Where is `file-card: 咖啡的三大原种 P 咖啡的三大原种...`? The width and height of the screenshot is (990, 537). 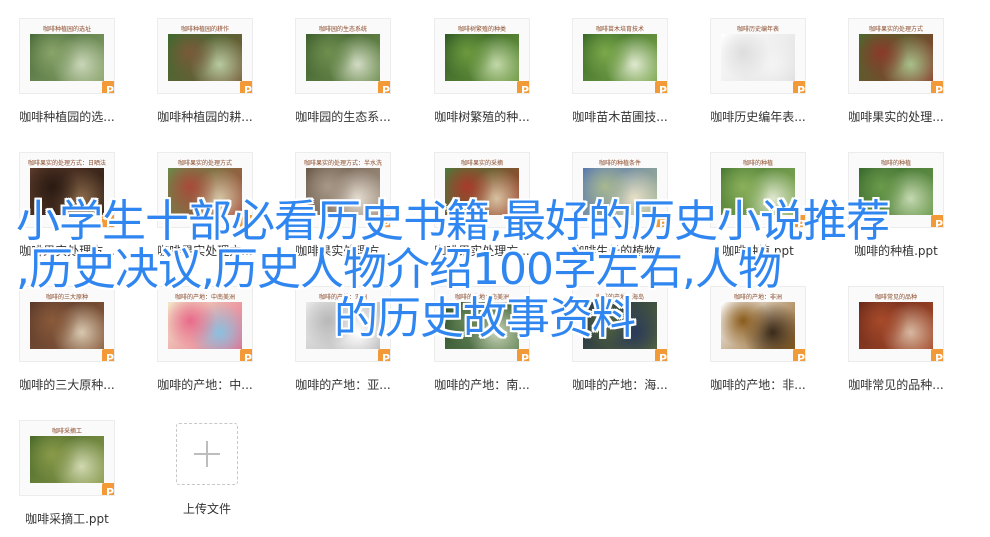 file-card: 咖啡的三大原种 P 咖啡的三大原种... is located at coordinates (67, 341).